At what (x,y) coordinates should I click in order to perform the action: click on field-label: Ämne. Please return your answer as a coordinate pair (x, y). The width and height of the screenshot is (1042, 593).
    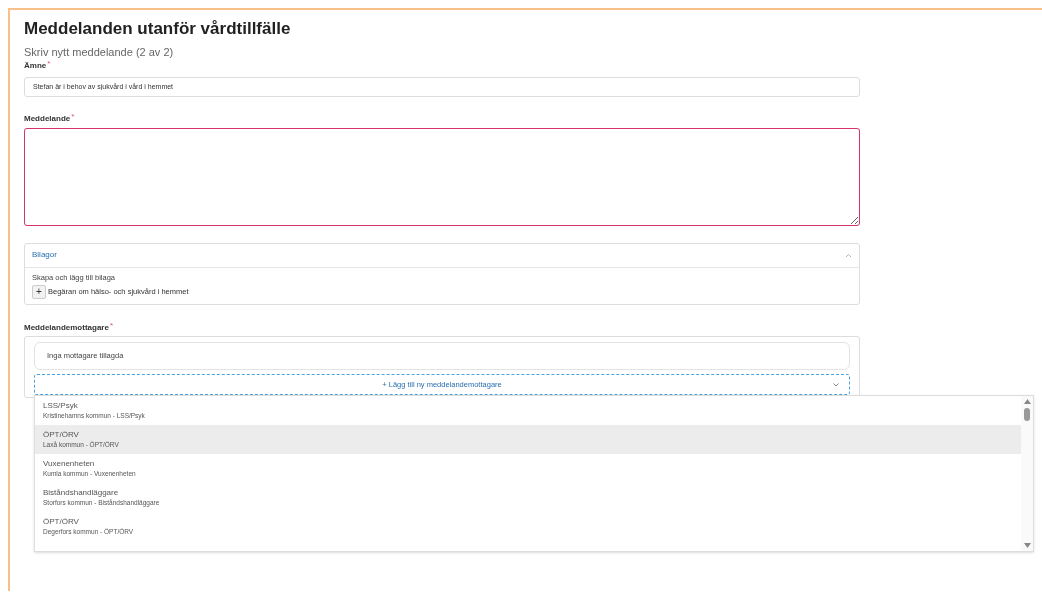
    Looking at the image, I should click on (35, 66).